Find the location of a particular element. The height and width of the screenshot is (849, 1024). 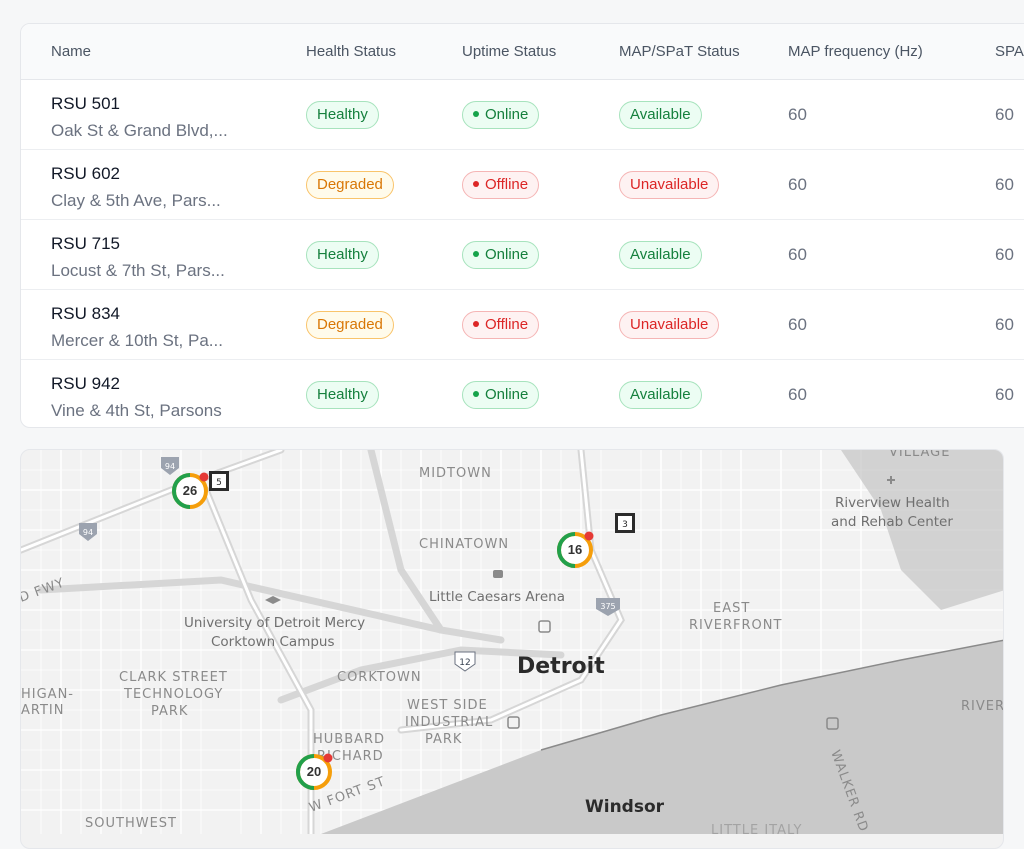

poi-riverview-1: Riverview Health is located at coordinates (892, 503).